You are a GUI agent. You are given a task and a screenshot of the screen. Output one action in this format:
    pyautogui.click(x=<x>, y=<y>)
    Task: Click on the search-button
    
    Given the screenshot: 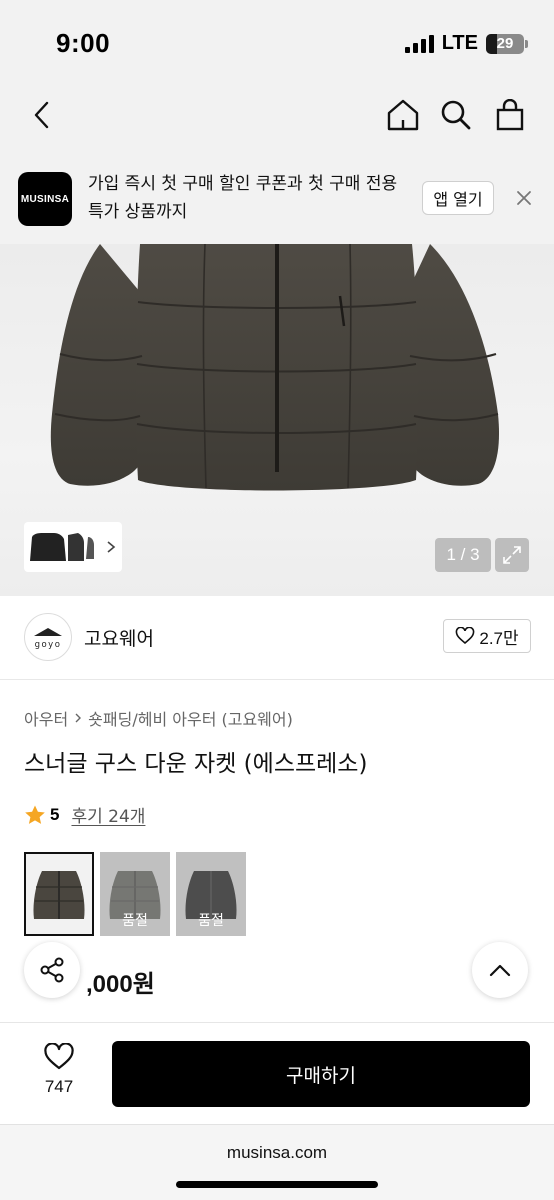 What is the action you would take?
    pyautogui.click(x=456, y=115)
    